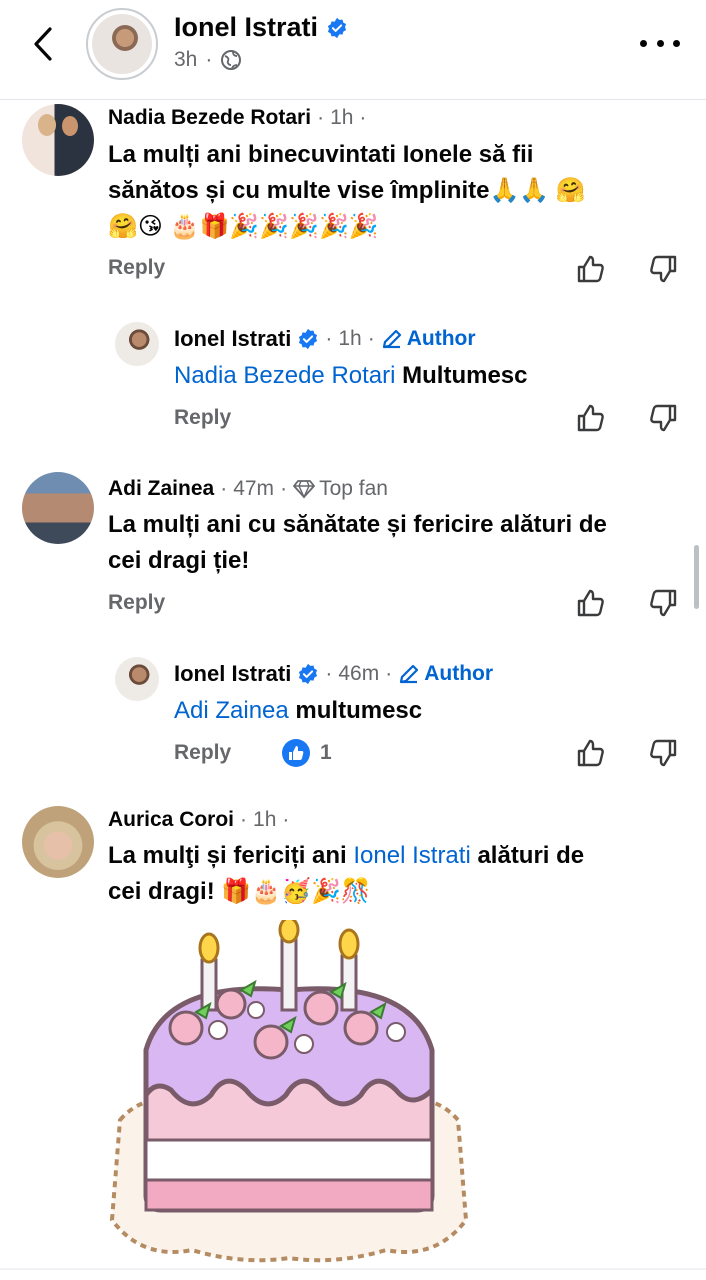  Describe the element at coordinates (353, 488) in the screenshot. I see `top-fan-label: Top fan` at that location.